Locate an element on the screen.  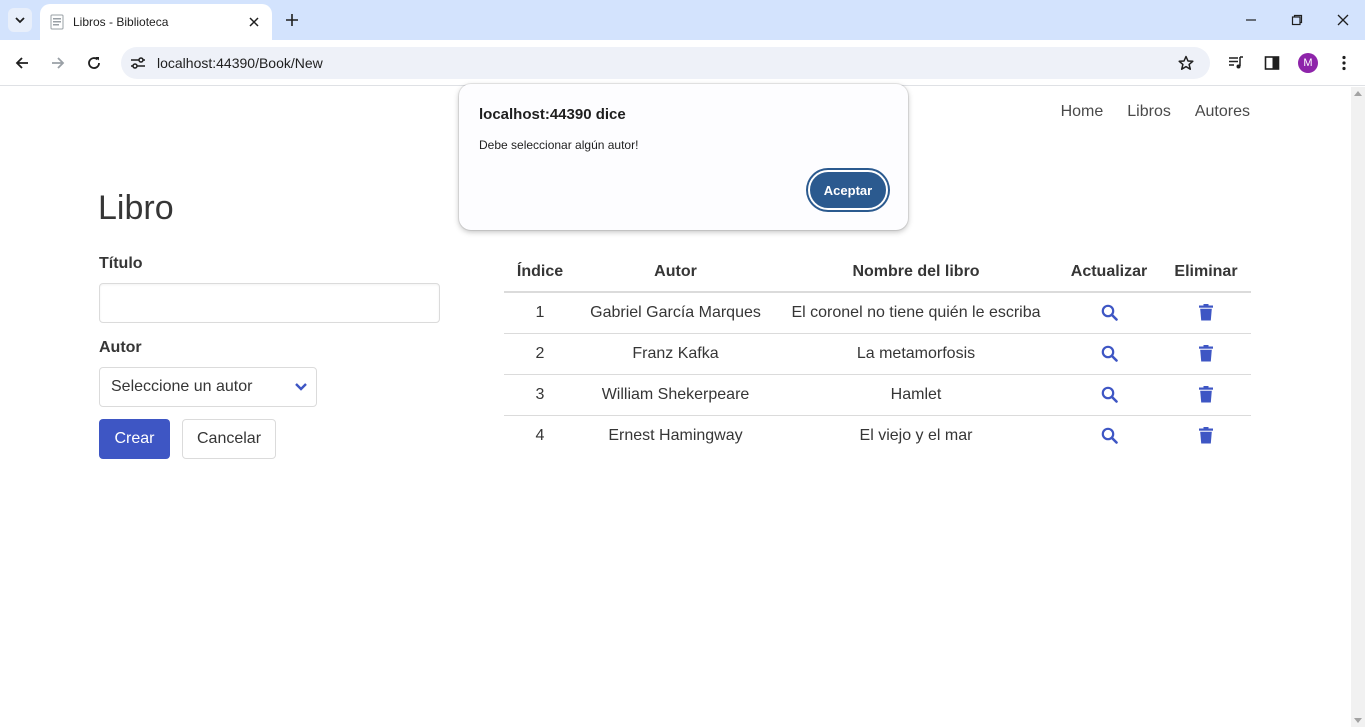
tab-title: Libros - Biblioteca is located at coordinates (121, 22).